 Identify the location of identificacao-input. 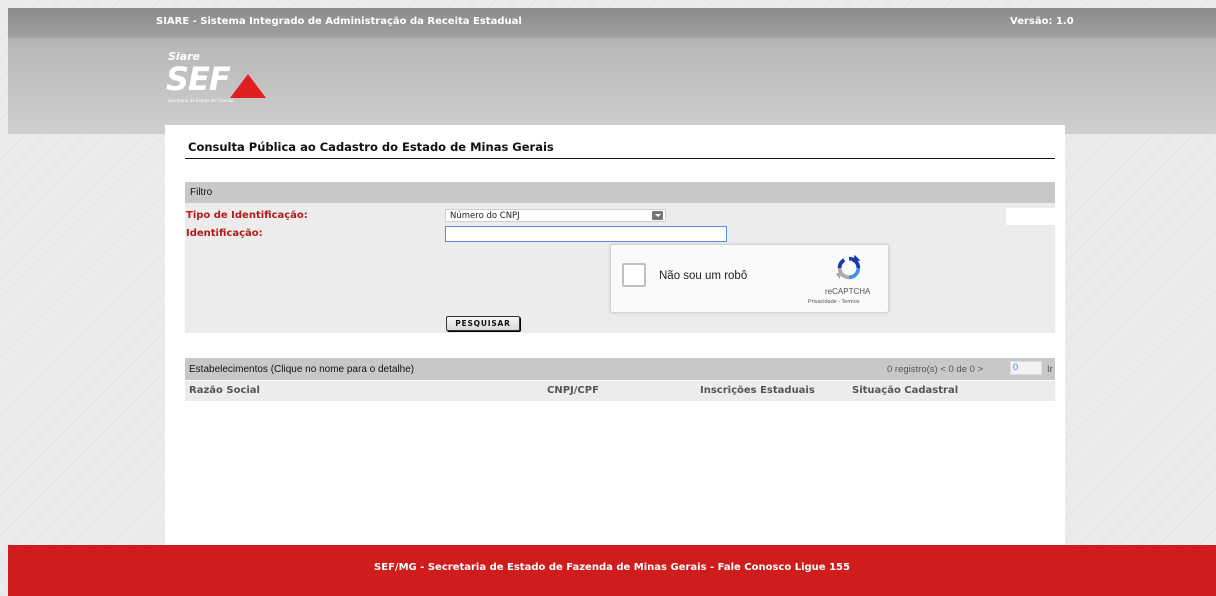
(586, 234).